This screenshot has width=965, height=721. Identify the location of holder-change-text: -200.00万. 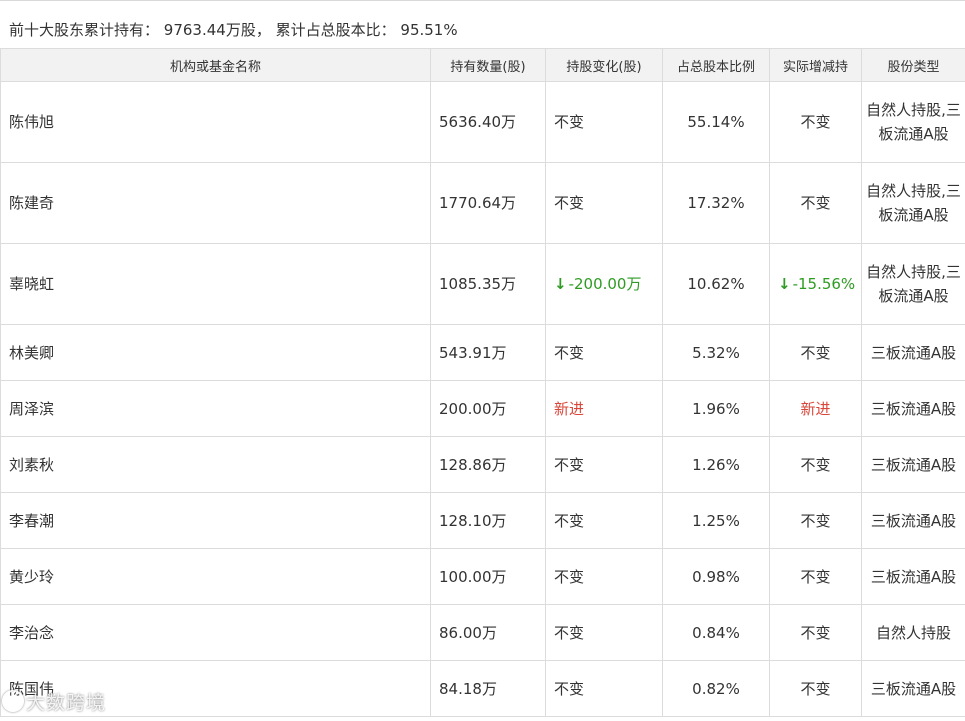
(605, 284).